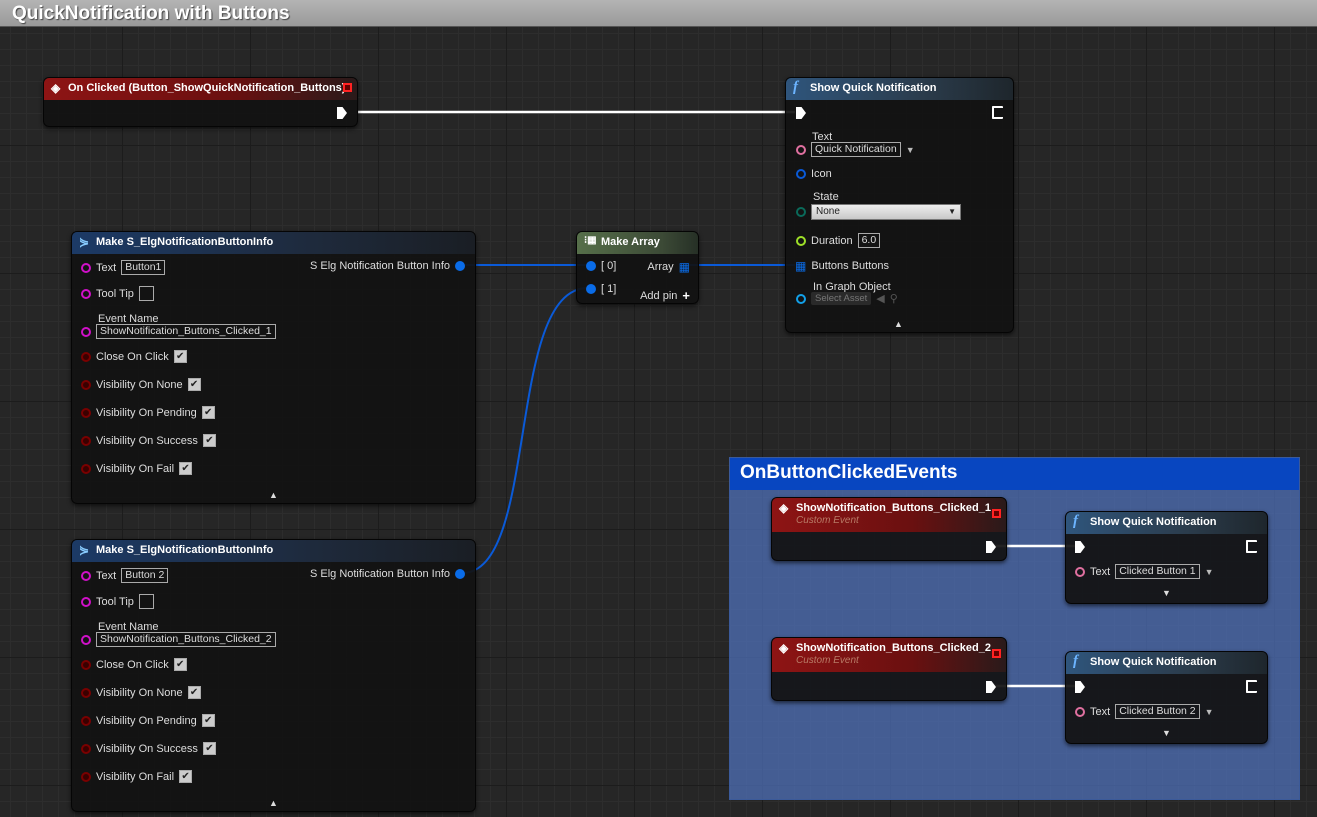 The image size is (1317, 817). What do you see at coordinates (660, 267) in the screenshot?
I see `array-output-label: Array` at bounding box center [660, 267].